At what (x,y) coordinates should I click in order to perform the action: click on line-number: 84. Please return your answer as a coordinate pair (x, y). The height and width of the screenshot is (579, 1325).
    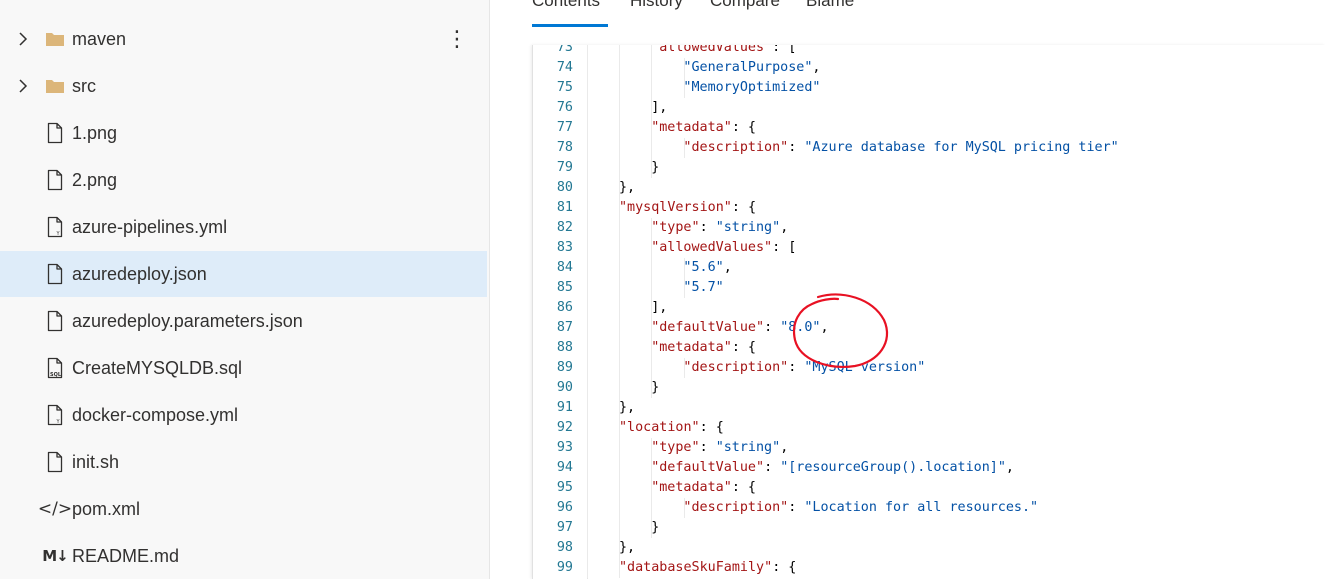
    Looking at the image, I should click on (564, 267).